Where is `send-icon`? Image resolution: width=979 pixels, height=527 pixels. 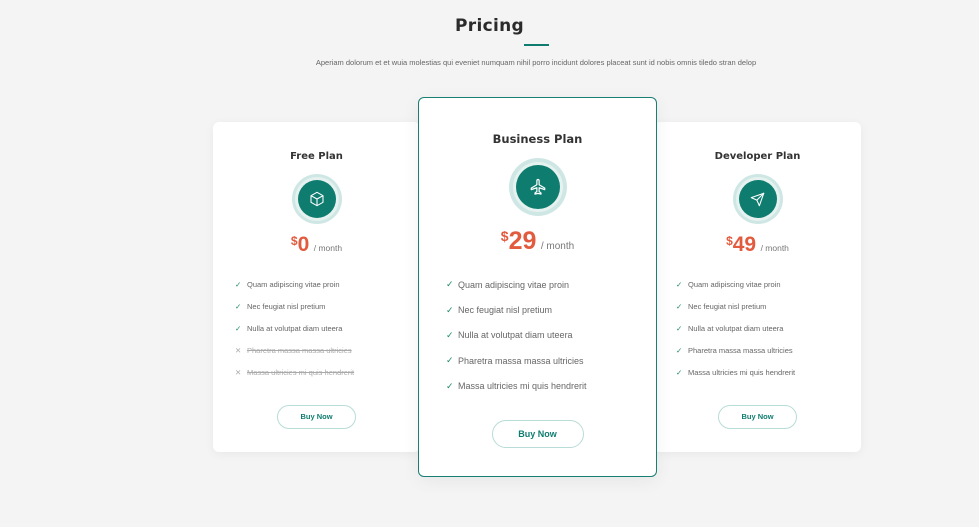 send-icon is located at coordinates (757, 199).